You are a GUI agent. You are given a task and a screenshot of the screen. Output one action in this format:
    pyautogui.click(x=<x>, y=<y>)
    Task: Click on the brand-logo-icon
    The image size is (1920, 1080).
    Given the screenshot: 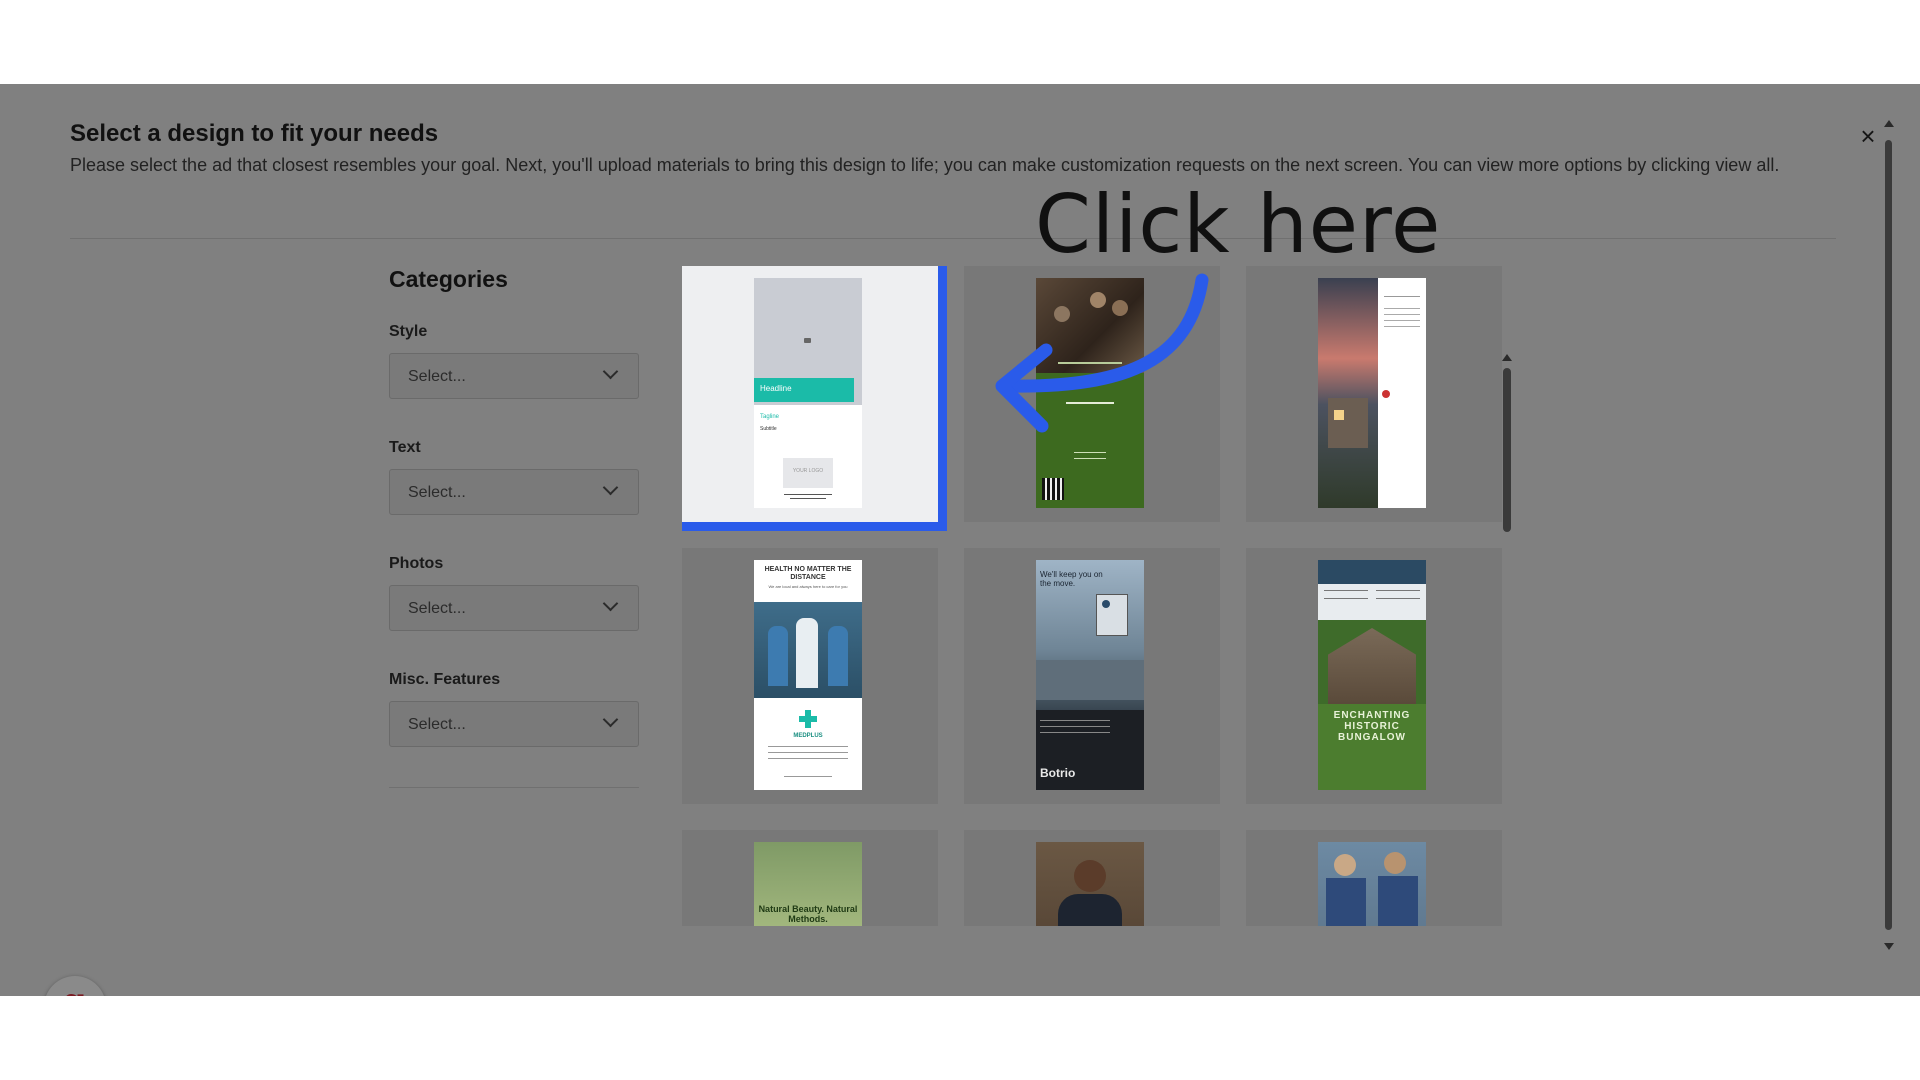 What is the action you would take?
    pyautogui.click(x=1386, y=394)
    